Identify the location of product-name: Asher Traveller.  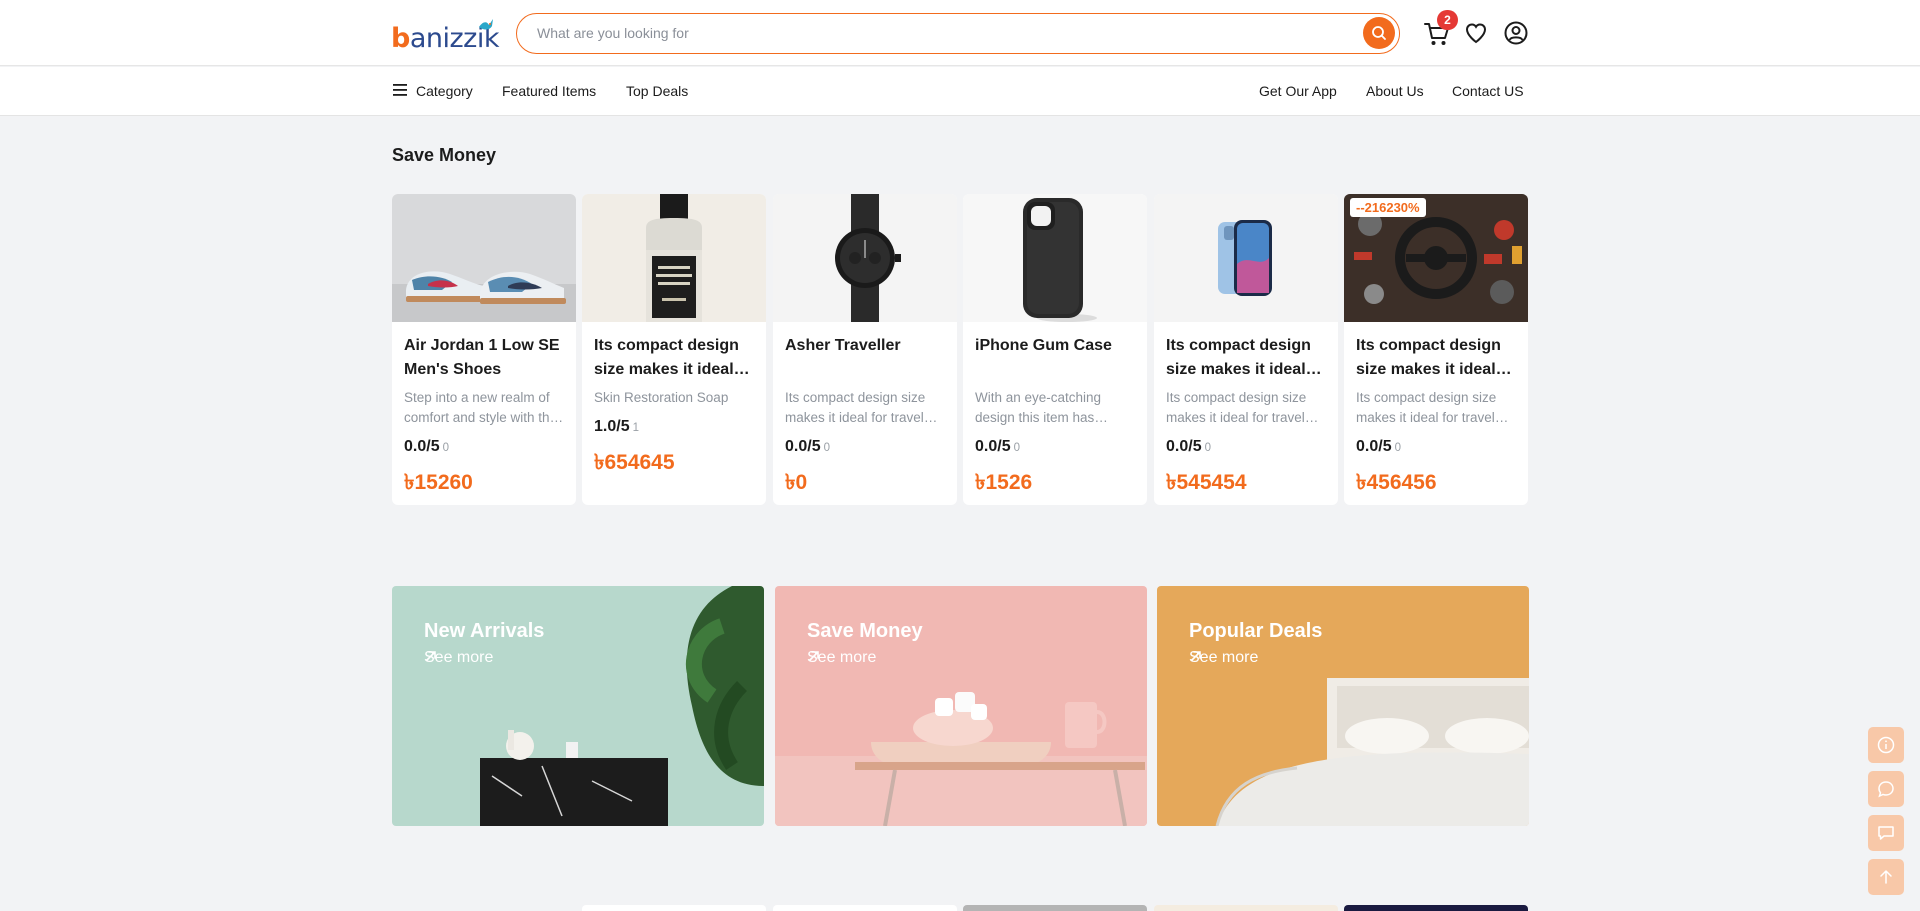
(866, 346).